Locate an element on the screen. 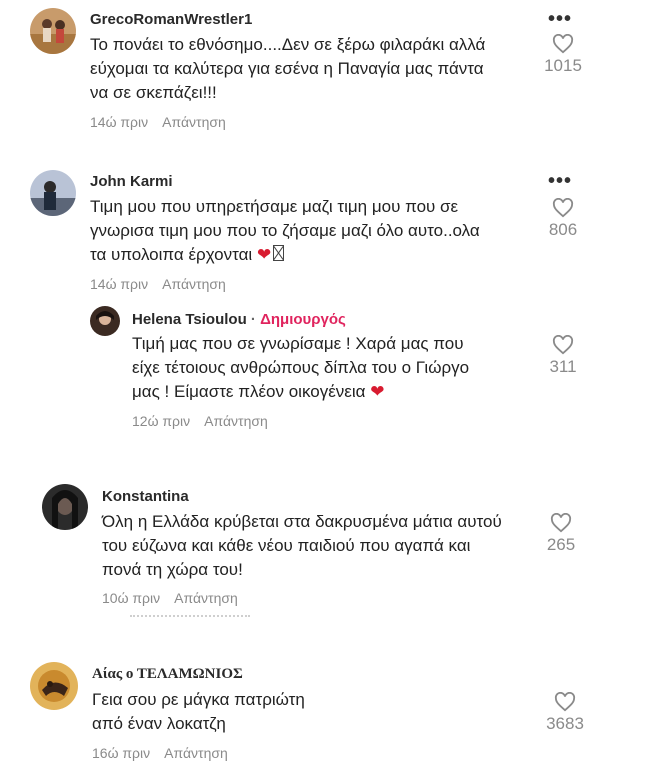 The height and width of the screenshot is (770, 650). comment-time: 16ώ πριν is located at coordinates (121, 753).